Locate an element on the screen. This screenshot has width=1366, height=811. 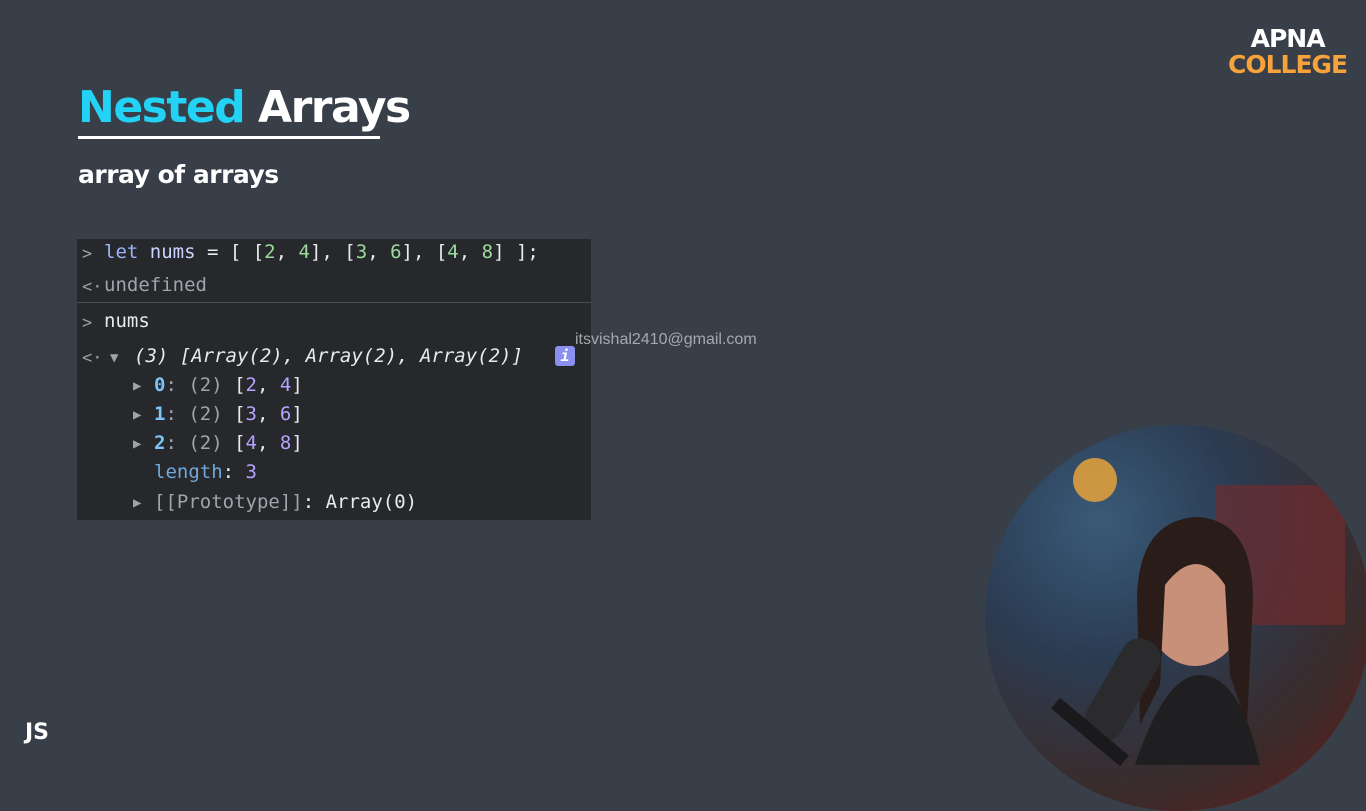
prototype-row: [[Prototype]]: Array(0) is located at coordinates (285, 502).